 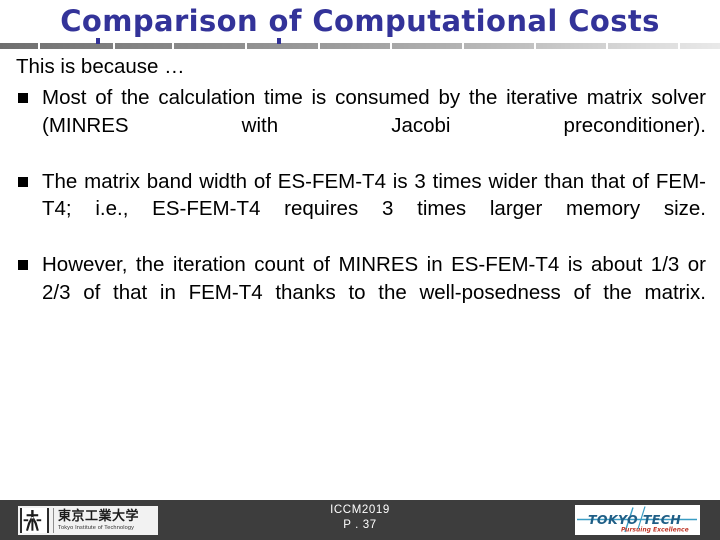 I want to click on title-divider, so click(x=360, y=43).